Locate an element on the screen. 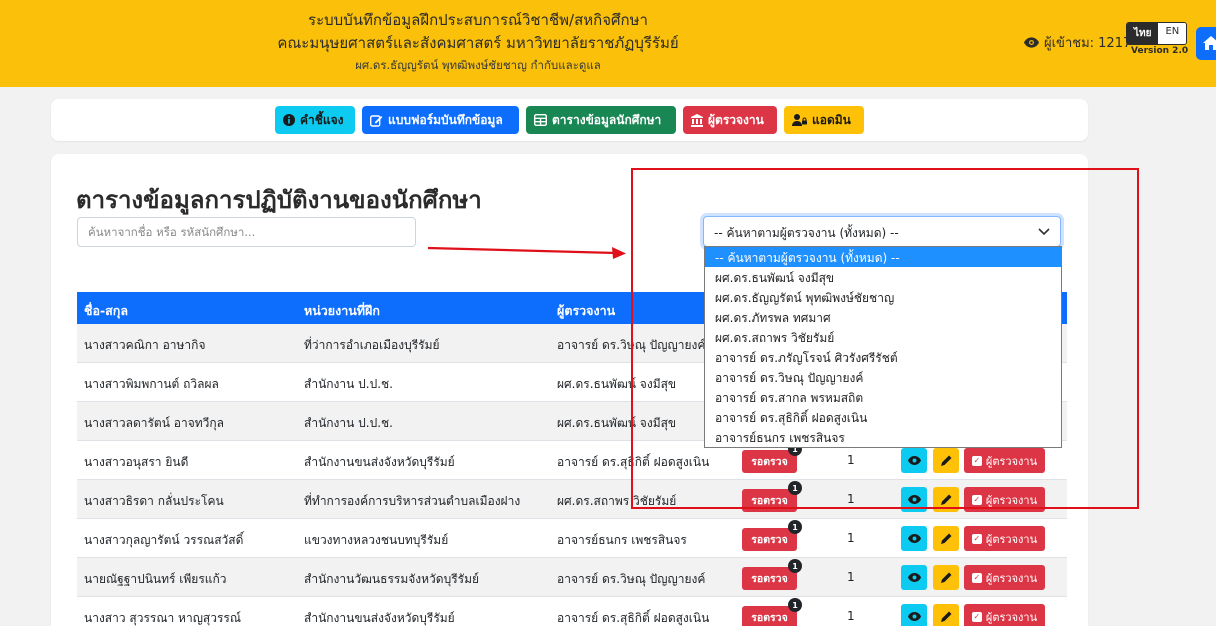  training-unit: ที่ทำการองค์การบริหารส่วนตำบลเมืองฝาง is located at coordinates (412, 501).